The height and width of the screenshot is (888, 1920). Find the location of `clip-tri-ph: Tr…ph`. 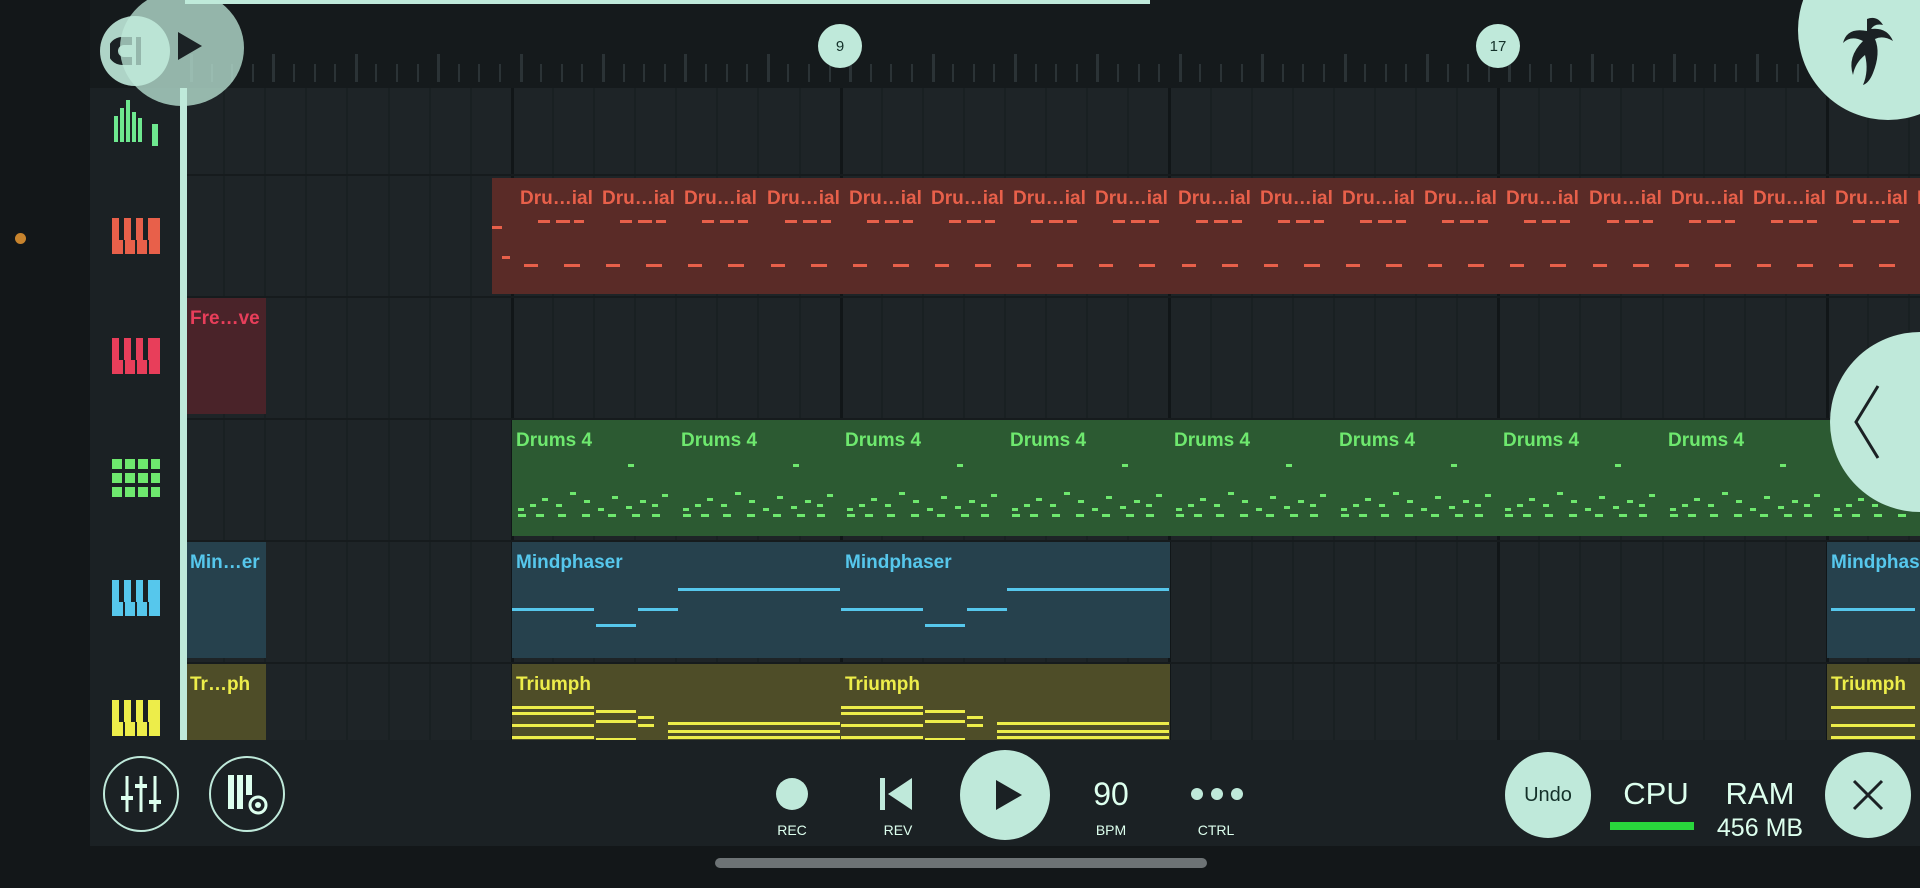

clip-tri-ph: Tr…ph is located at coordinates (226, 702).